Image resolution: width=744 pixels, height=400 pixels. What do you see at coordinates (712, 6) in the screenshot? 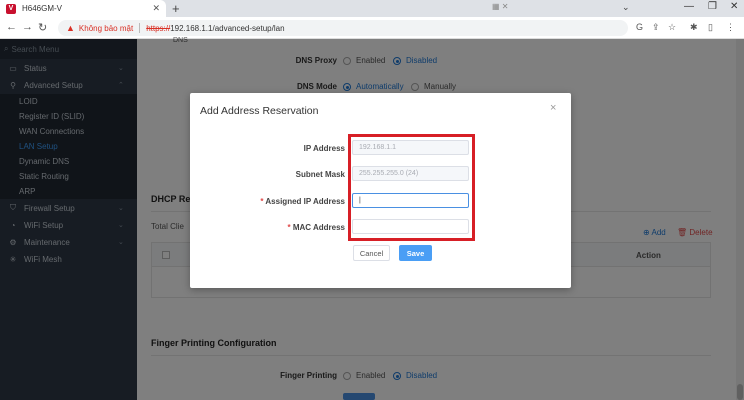
I see `restore-icon: ❐` at bounding box center [712, 6].